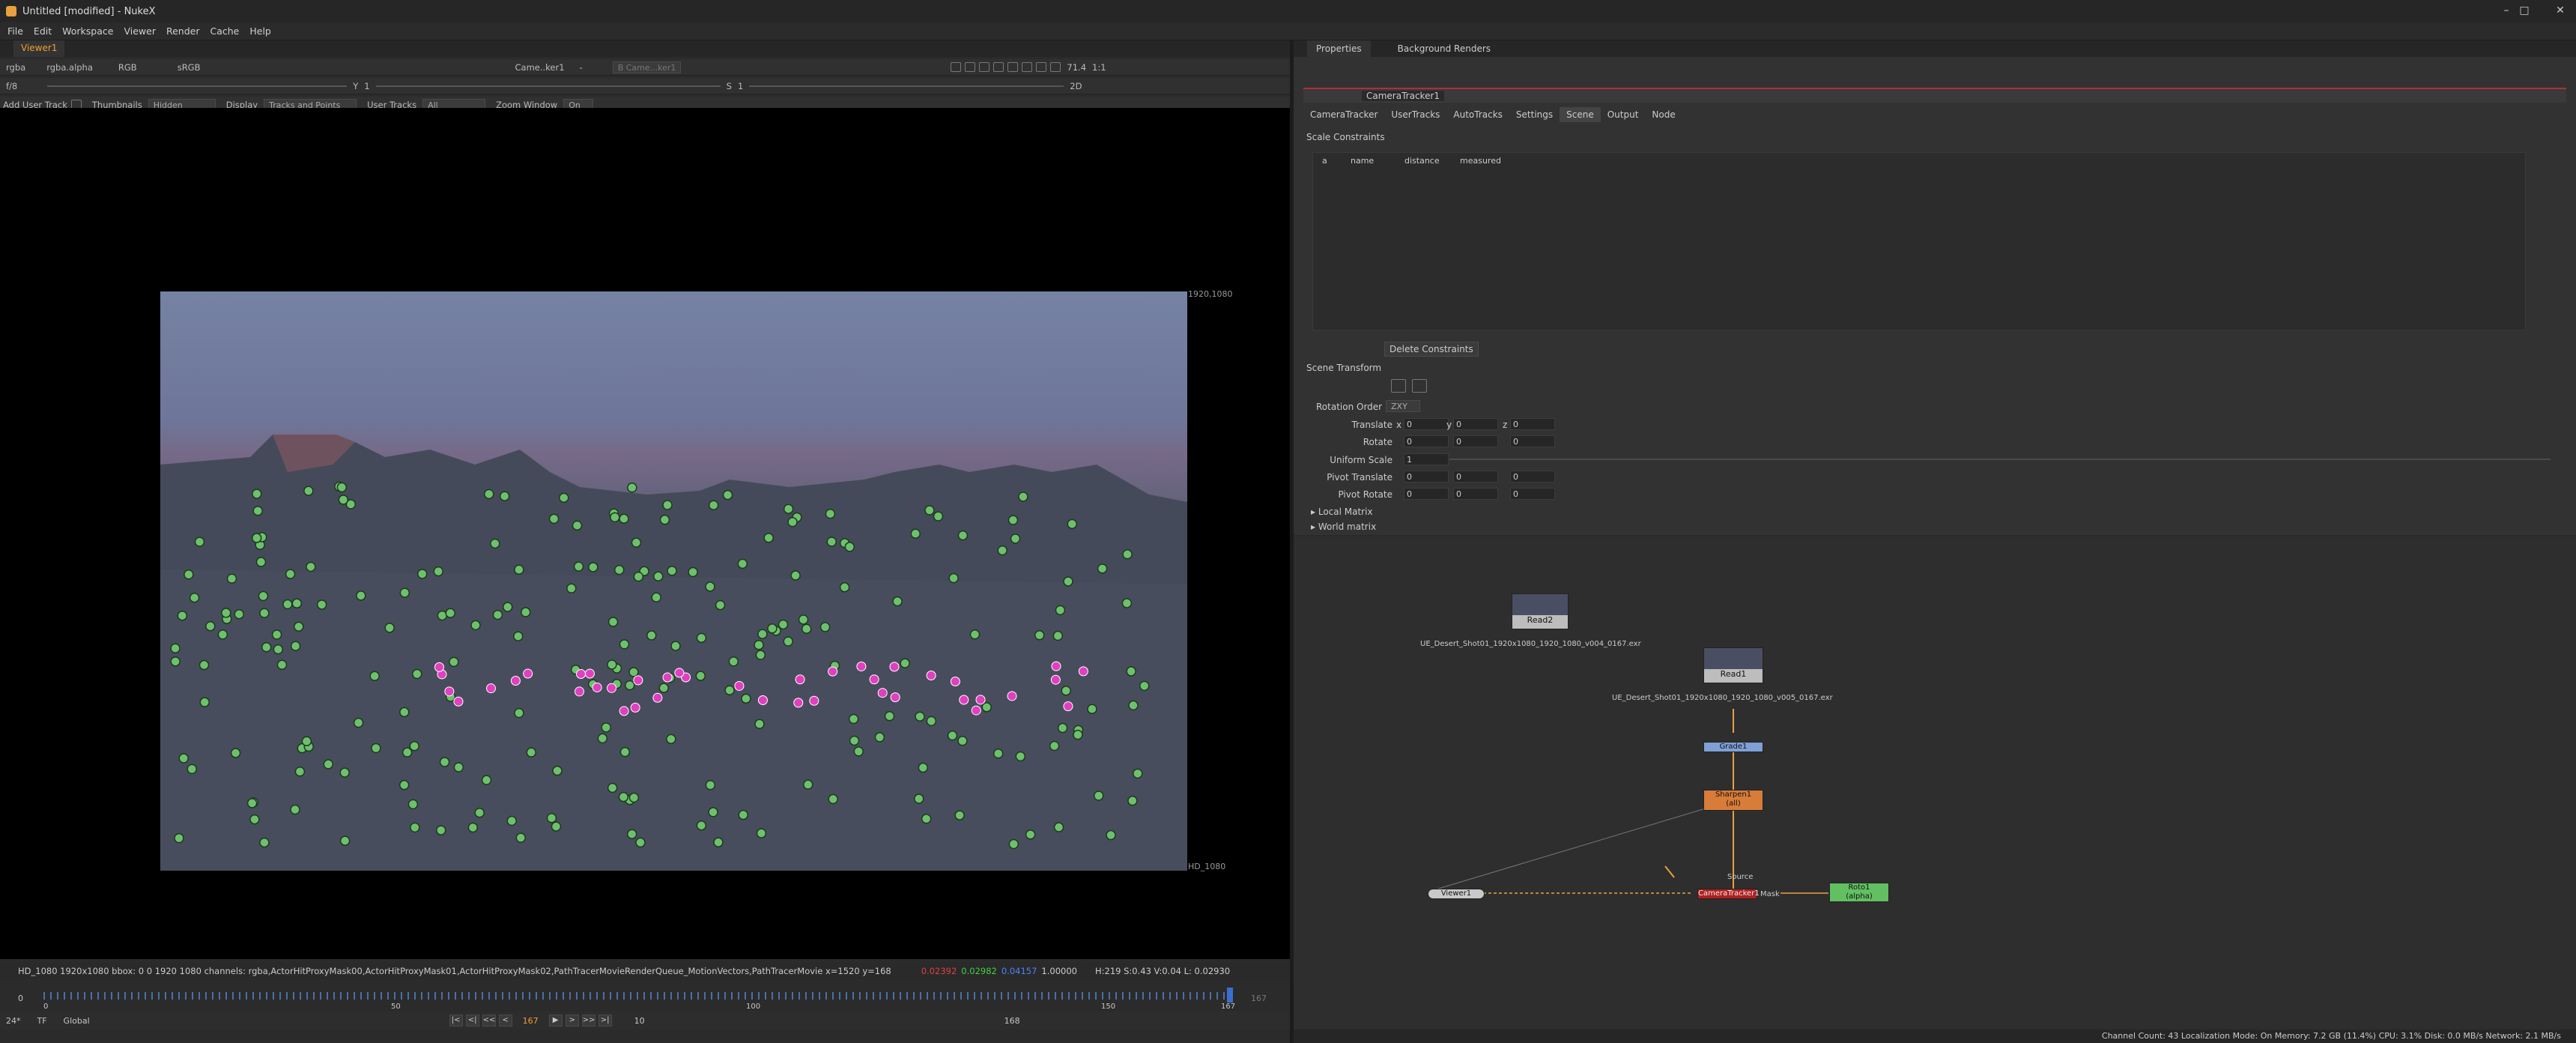 This screenshot has height=1043, width=2576. Describe the element at coordinates (87, 31) in the screenshot. I see `menu-workspace: Workspace` at that location.